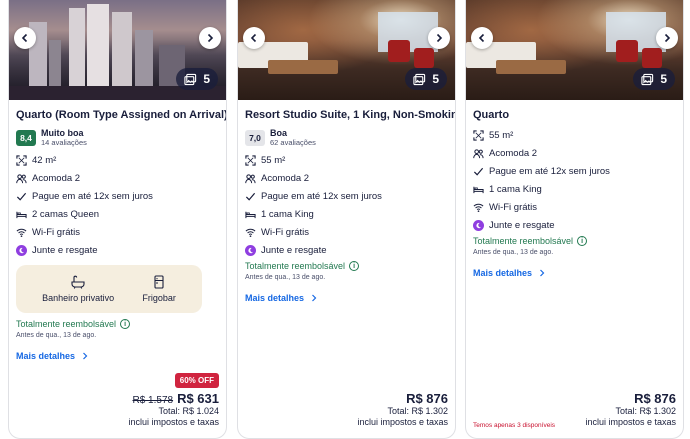  Describe the element at coordinates (346, 137) in the screenshot. I see `rating: 7,0 Boa 62 avaliações` at that location.